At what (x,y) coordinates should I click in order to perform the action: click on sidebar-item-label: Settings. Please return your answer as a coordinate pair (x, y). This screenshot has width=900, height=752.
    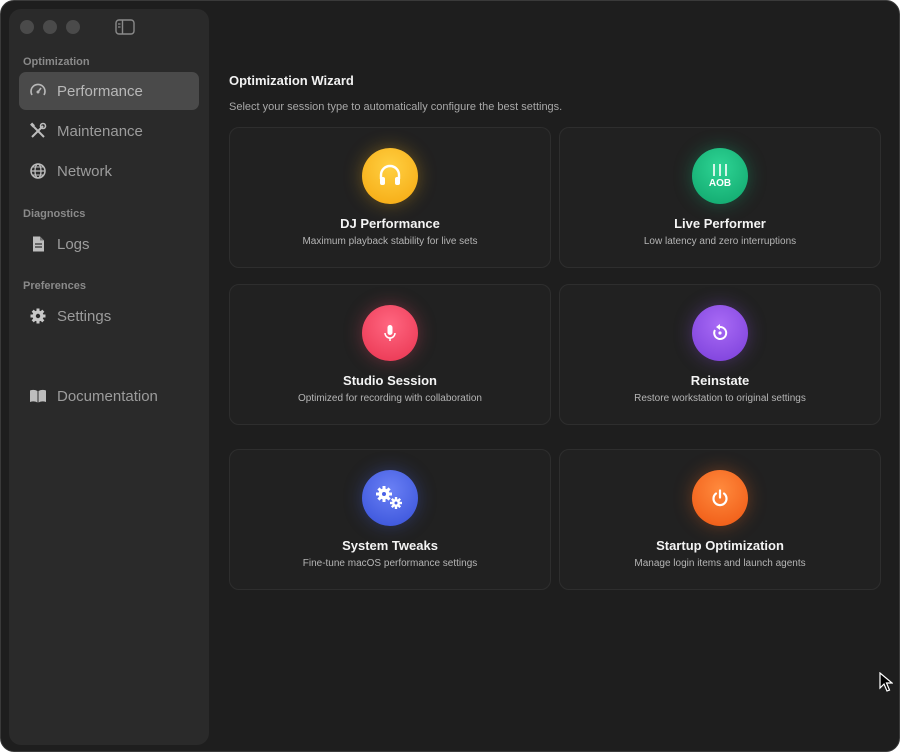
    Looking at the image, I should click on (84, 316).